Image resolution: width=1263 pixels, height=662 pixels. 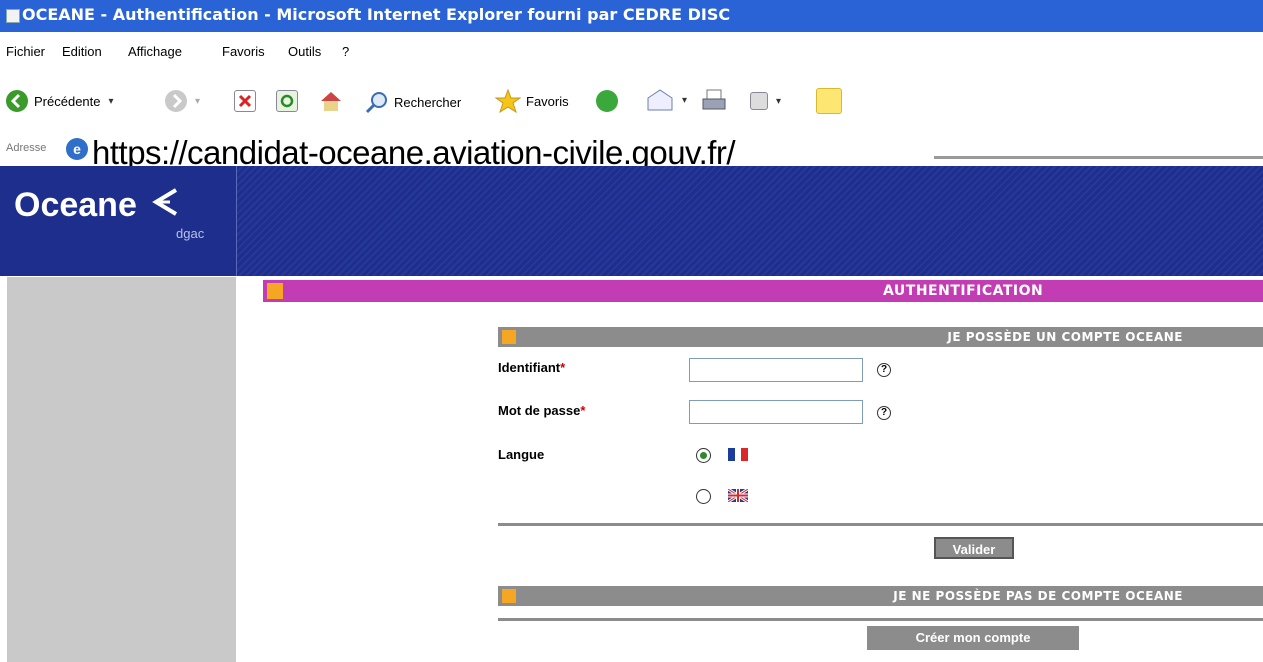 What do you see at coordinates (243, 51) in the screenshot?
I see `menu-favoris: Favoris` at bounding box center [243, 51].